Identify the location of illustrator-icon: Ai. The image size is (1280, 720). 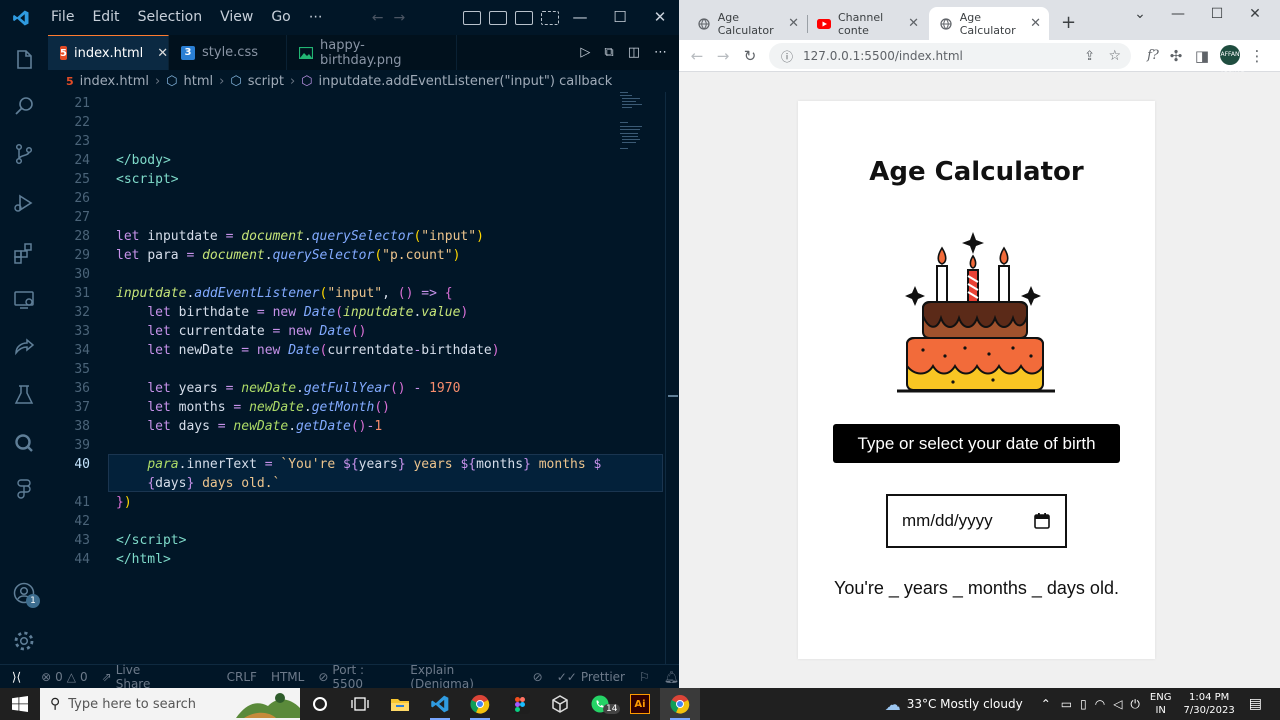
(640, 704).